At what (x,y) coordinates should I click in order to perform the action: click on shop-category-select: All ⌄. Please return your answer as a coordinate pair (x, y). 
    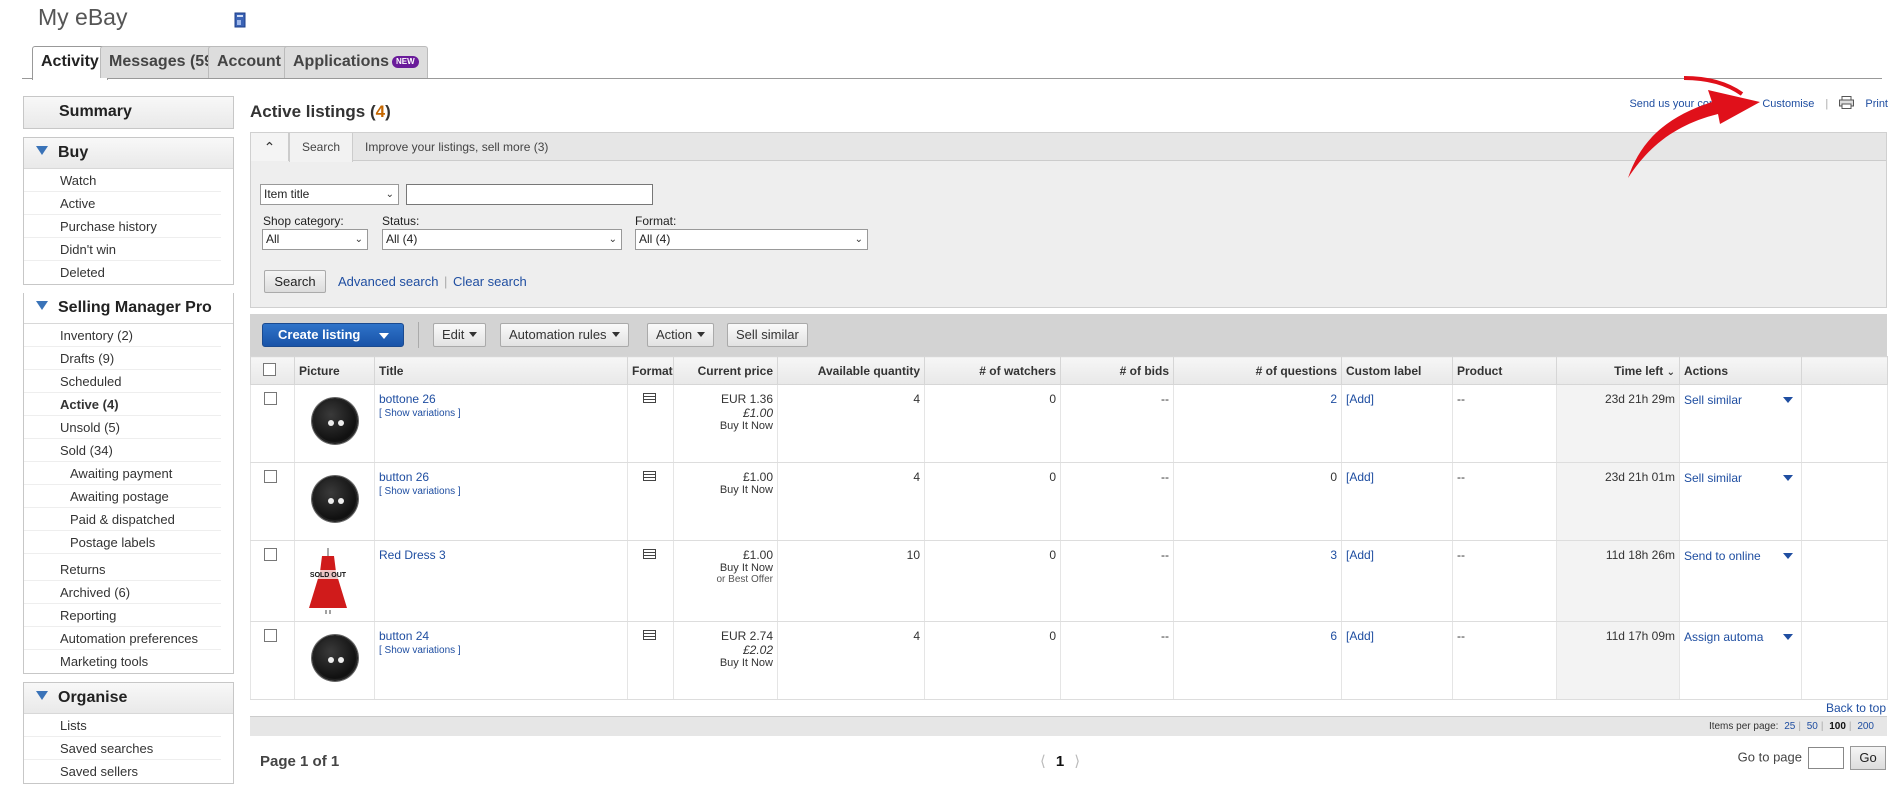
    Looking at the image, I should click on (315, 239).